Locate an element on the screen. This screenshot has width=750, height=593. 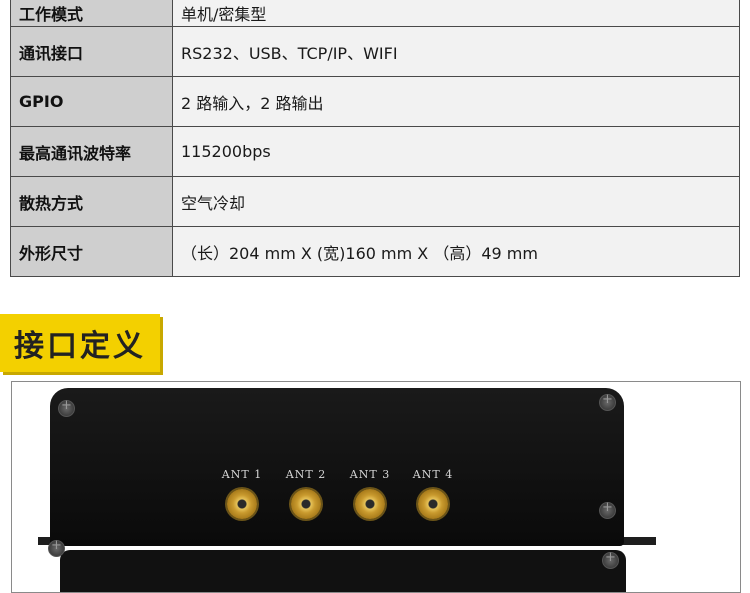
antenna-port-3: ANT 3 is located at coordinates (370, 493).